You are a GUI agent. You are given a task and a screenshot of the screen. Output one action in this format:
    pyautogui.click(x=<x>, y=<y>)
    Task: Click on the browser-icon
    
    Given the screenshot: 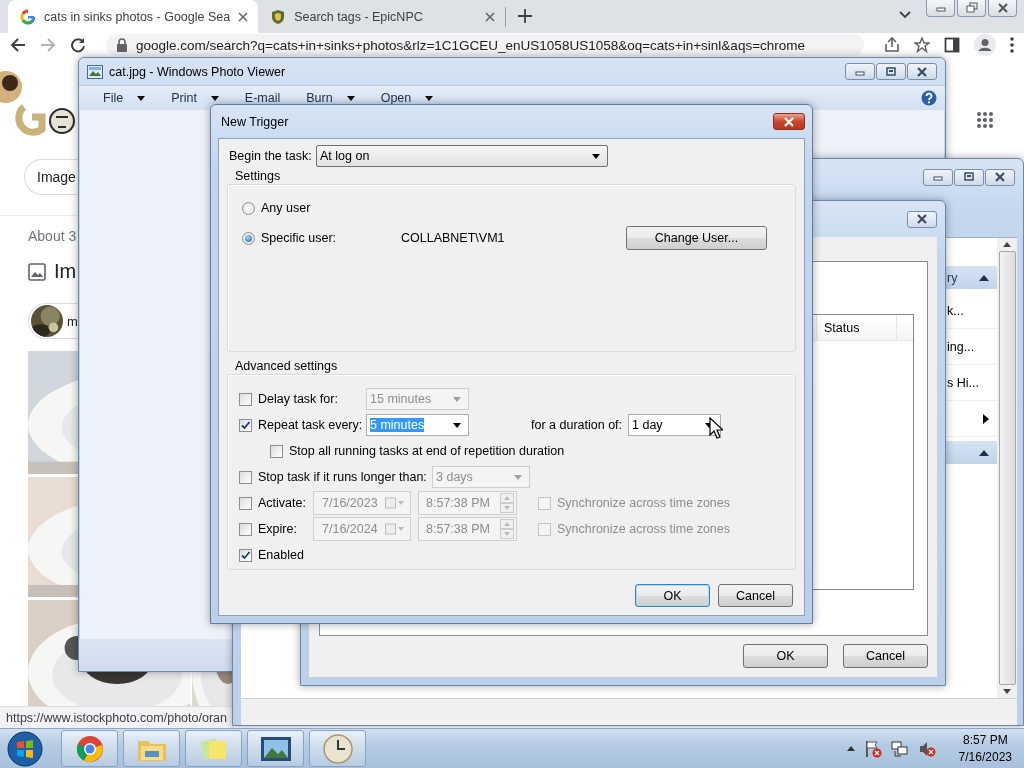 What is the action you would take?
    pyautogui.click(x=89, y=748)
    